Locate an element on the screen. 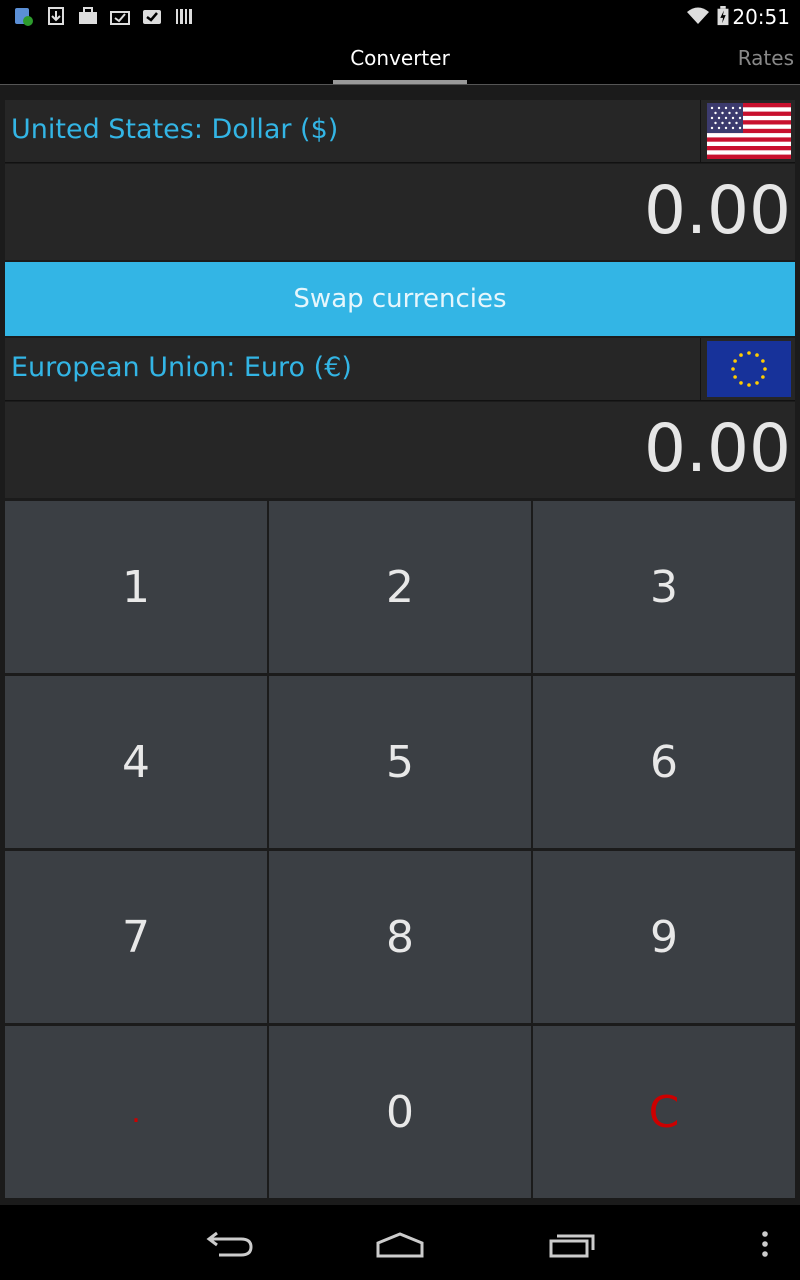 The height and width of the screenshot is (1280, 800). us-flag-icon is located at coordinates (749, 131).